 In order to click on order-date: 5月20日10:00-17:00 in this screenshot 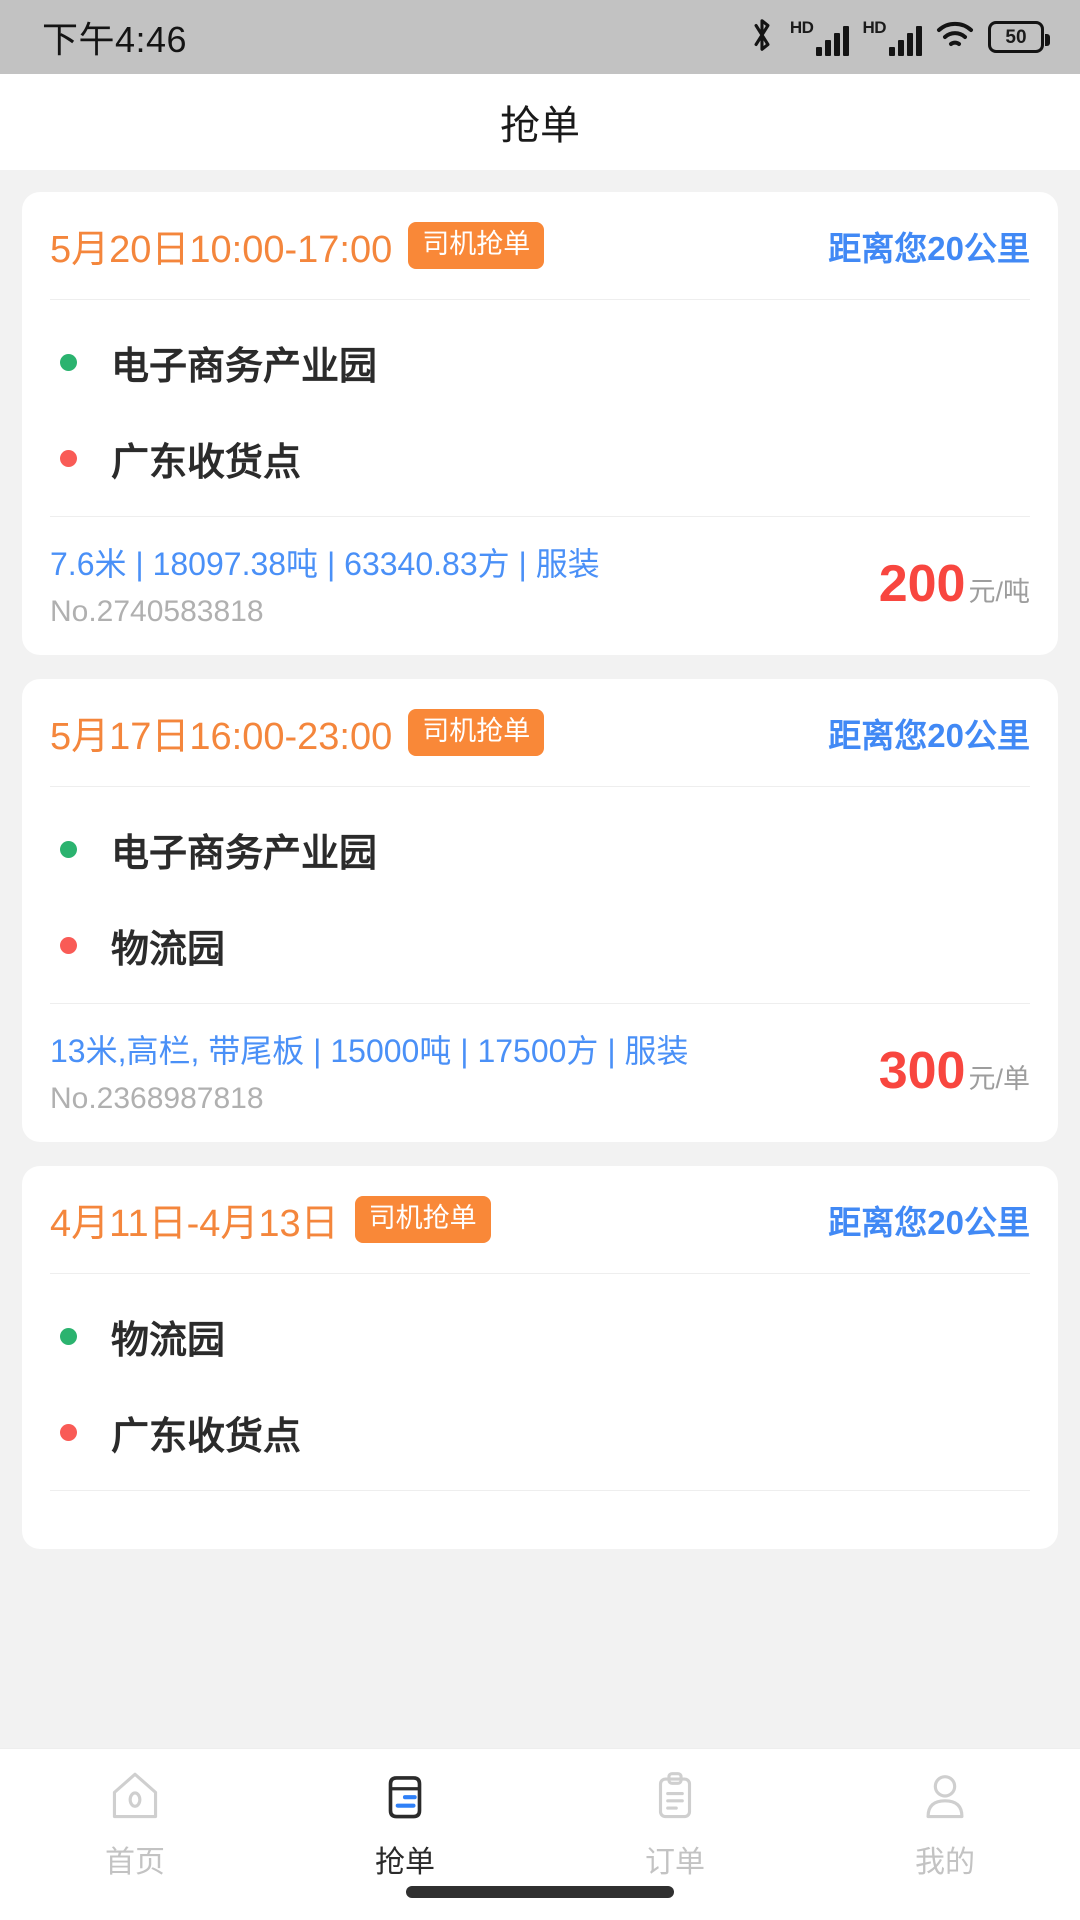, I will do `click(221, 250)`.